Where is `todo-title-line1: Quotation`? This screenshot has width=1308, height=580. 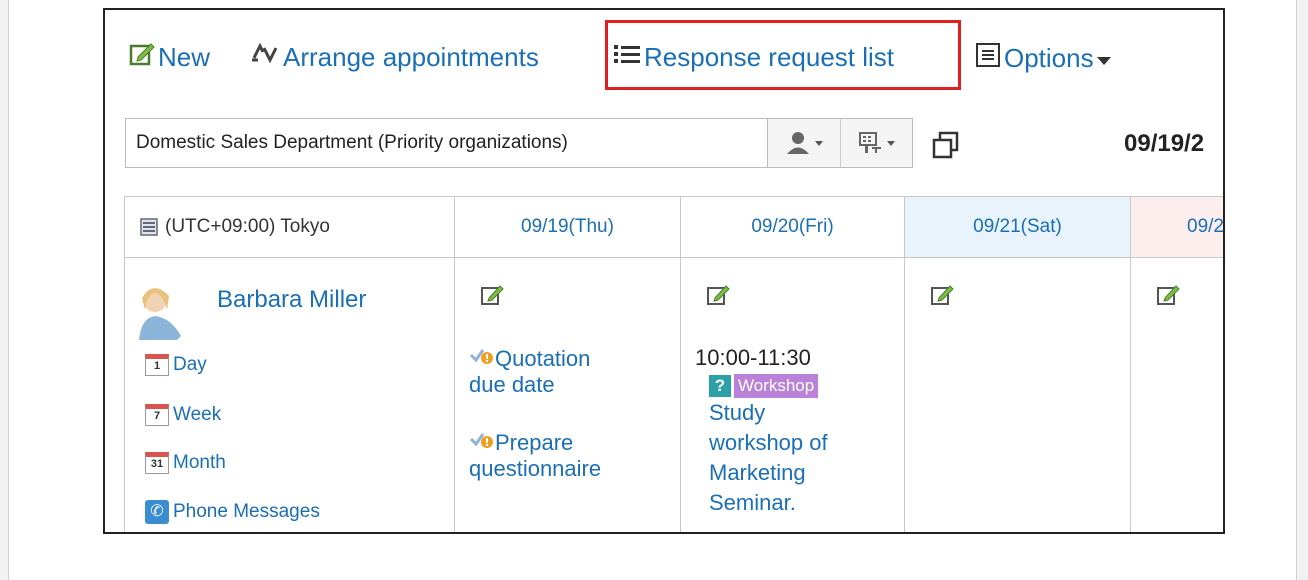 todo-title-line1: Quotation is located at coordinates (543, 358).